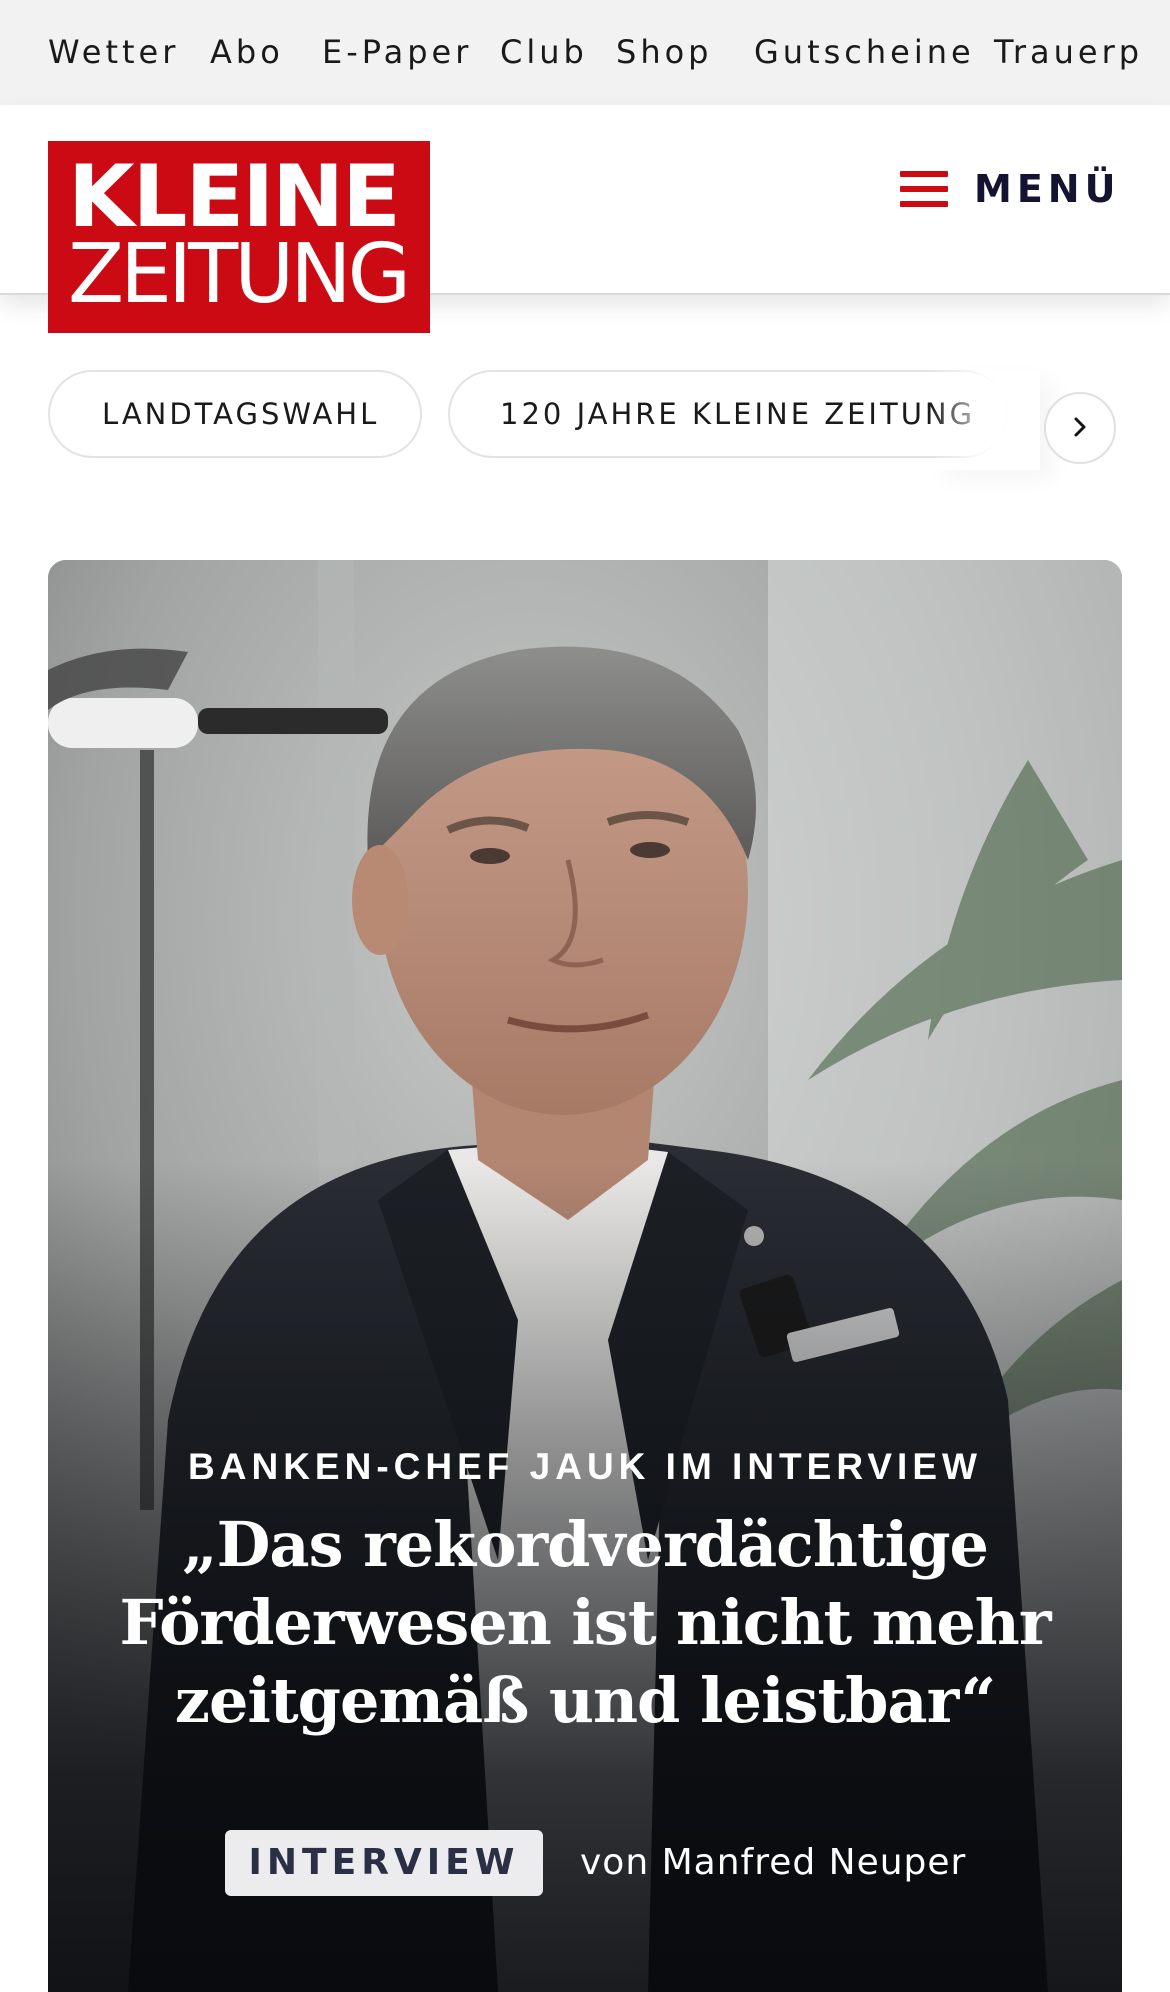 The height and width of the screenshot is (1992, 1170). What do you see at coordinates (728, 414) in the screenshot?
I see `chip-120-jahre: 120 JAHRE KLEINE ZEITUNG` at bounding box center [728, 414].